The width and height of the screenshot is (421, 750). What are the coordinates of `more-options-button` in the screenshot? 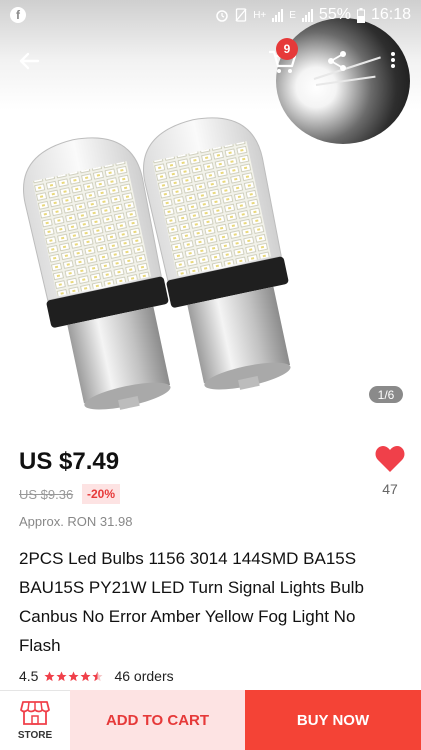 It's located at (393, 61).